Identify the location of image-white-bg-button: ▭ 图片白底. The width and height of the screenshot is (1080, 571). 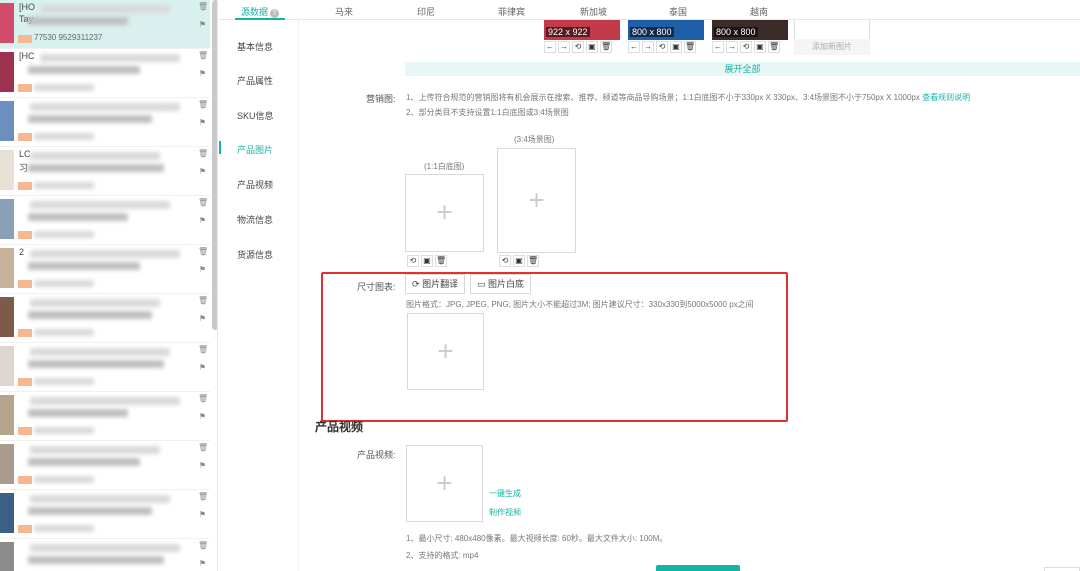
(501, 284).